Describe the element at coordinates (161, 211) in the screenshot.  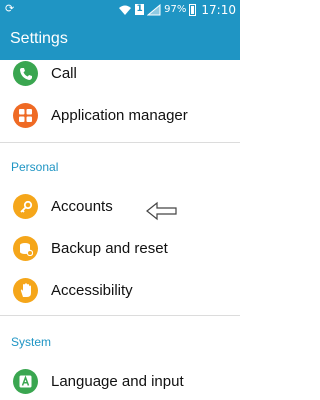
I see `annotation-arrow-icon` at that location.